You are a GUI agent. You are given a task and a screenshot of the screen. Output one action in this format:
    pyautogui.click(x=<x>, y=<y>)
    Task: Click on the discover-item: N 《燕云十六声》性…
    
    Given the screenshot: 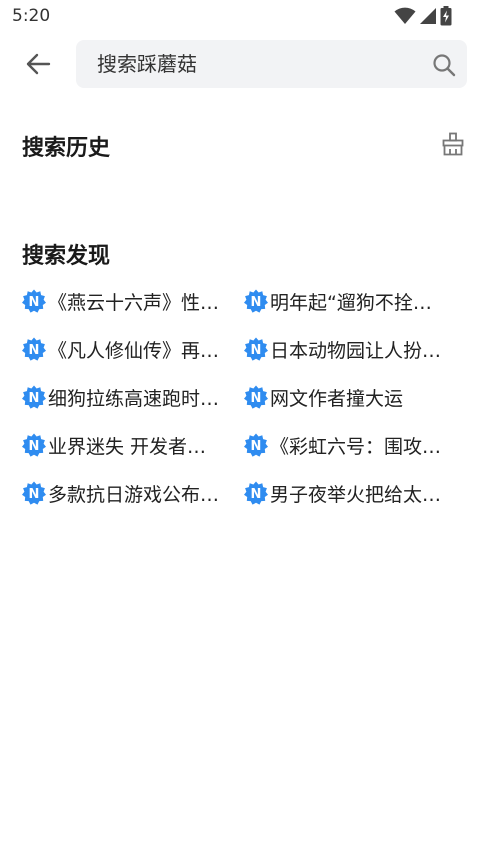 What is the action you would take?
    pyautogui.click(x=128, y=301)
    